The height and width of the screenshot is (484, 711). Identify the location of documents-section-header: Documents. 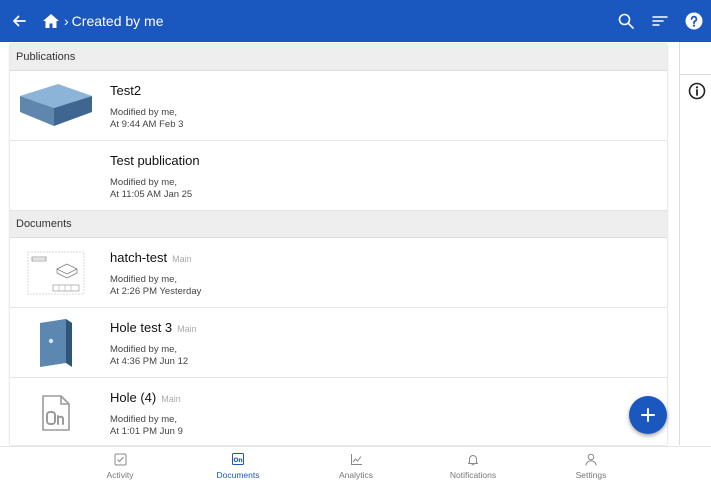
(338, 224).